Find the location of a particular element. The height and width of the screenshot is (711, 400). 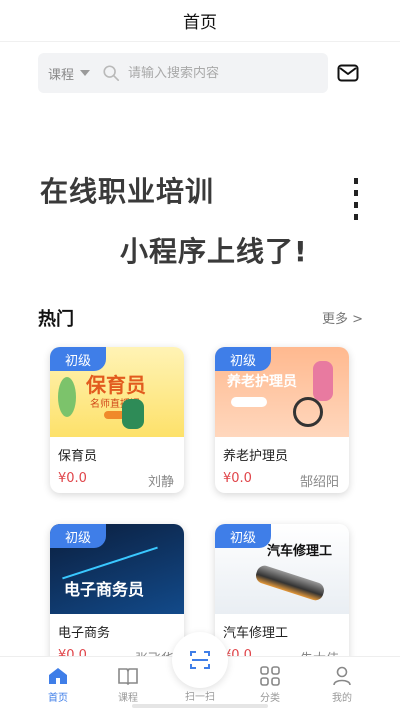

book-icon is located at coordinates (128, 677).